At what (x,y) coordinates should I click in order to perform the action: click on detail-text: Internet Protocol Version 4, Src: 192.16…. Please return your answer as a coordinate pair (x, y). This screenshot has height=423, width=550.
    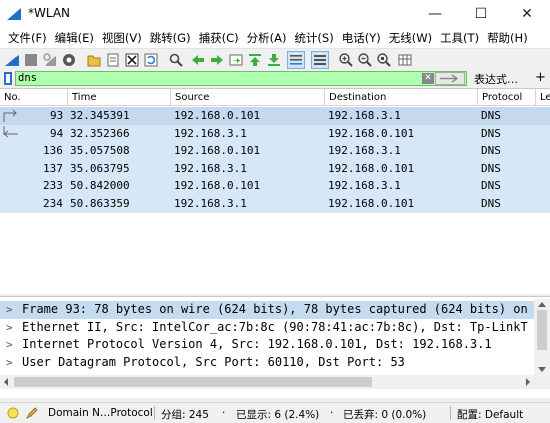
    Looking at the image, I should click on (257, 344).